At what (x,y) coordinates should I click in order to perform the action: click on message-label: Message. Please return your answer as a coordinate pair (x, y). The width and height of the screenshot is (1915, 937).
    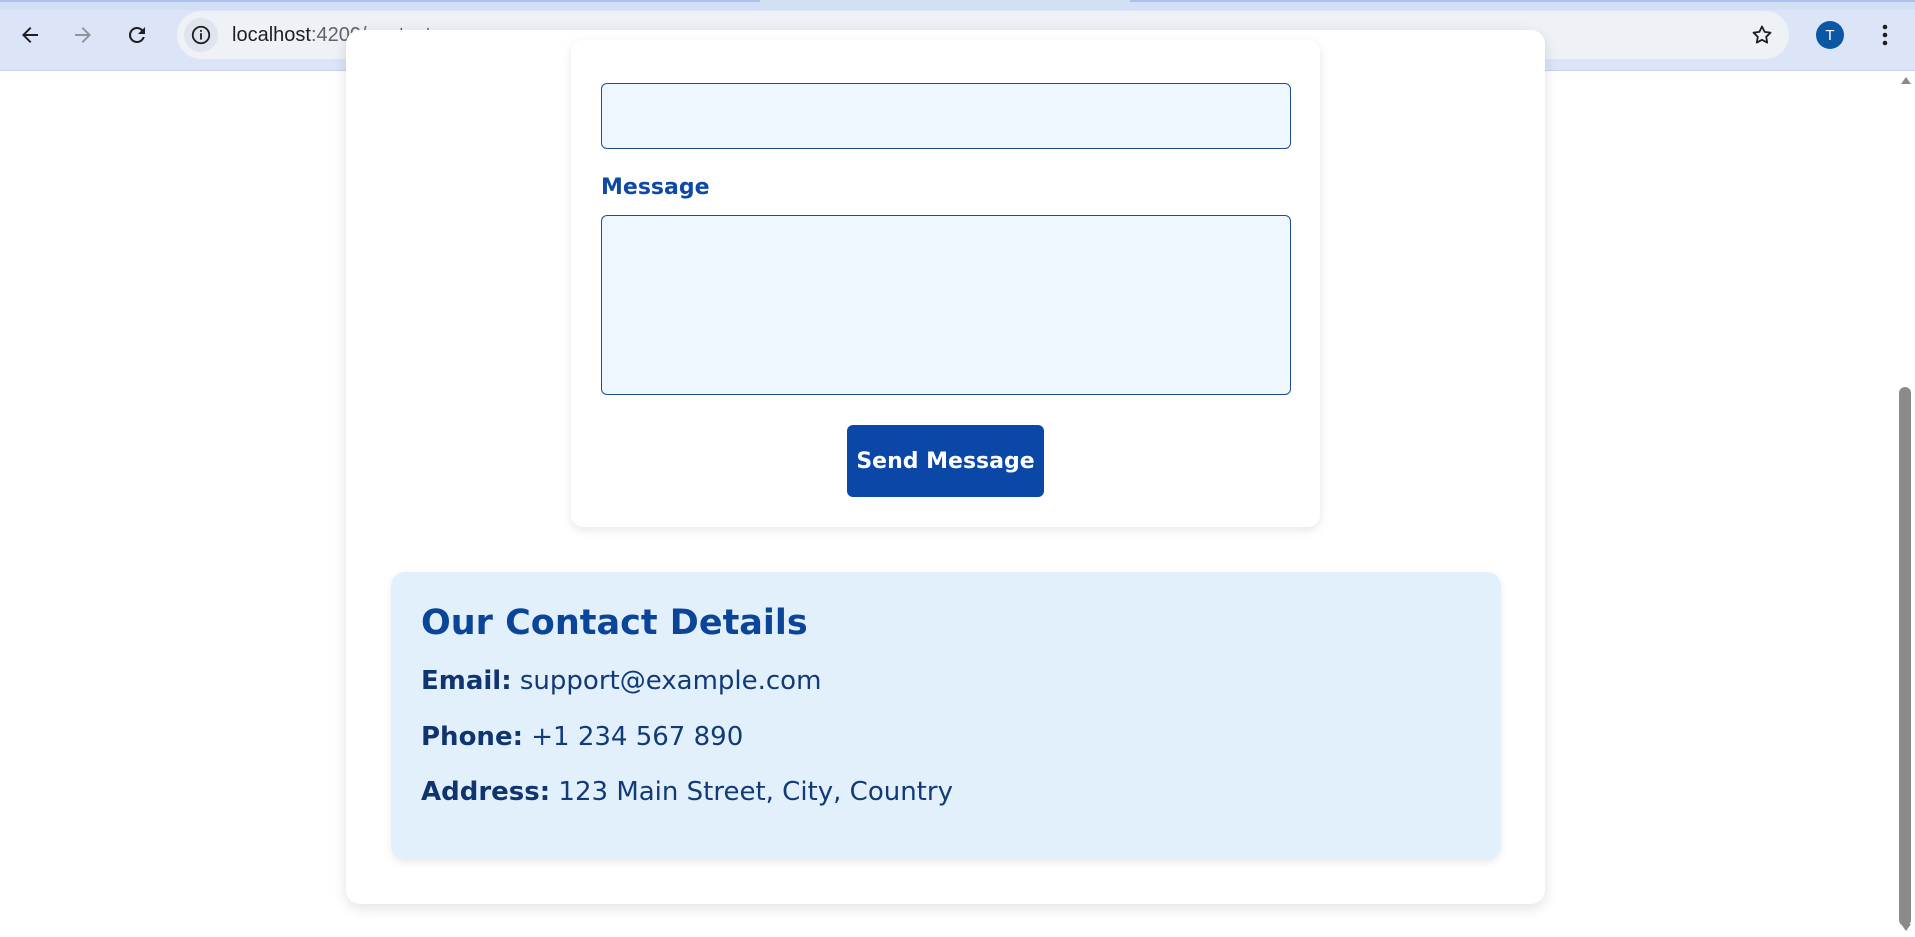
    Looking at the image, I should click on (655, 187).